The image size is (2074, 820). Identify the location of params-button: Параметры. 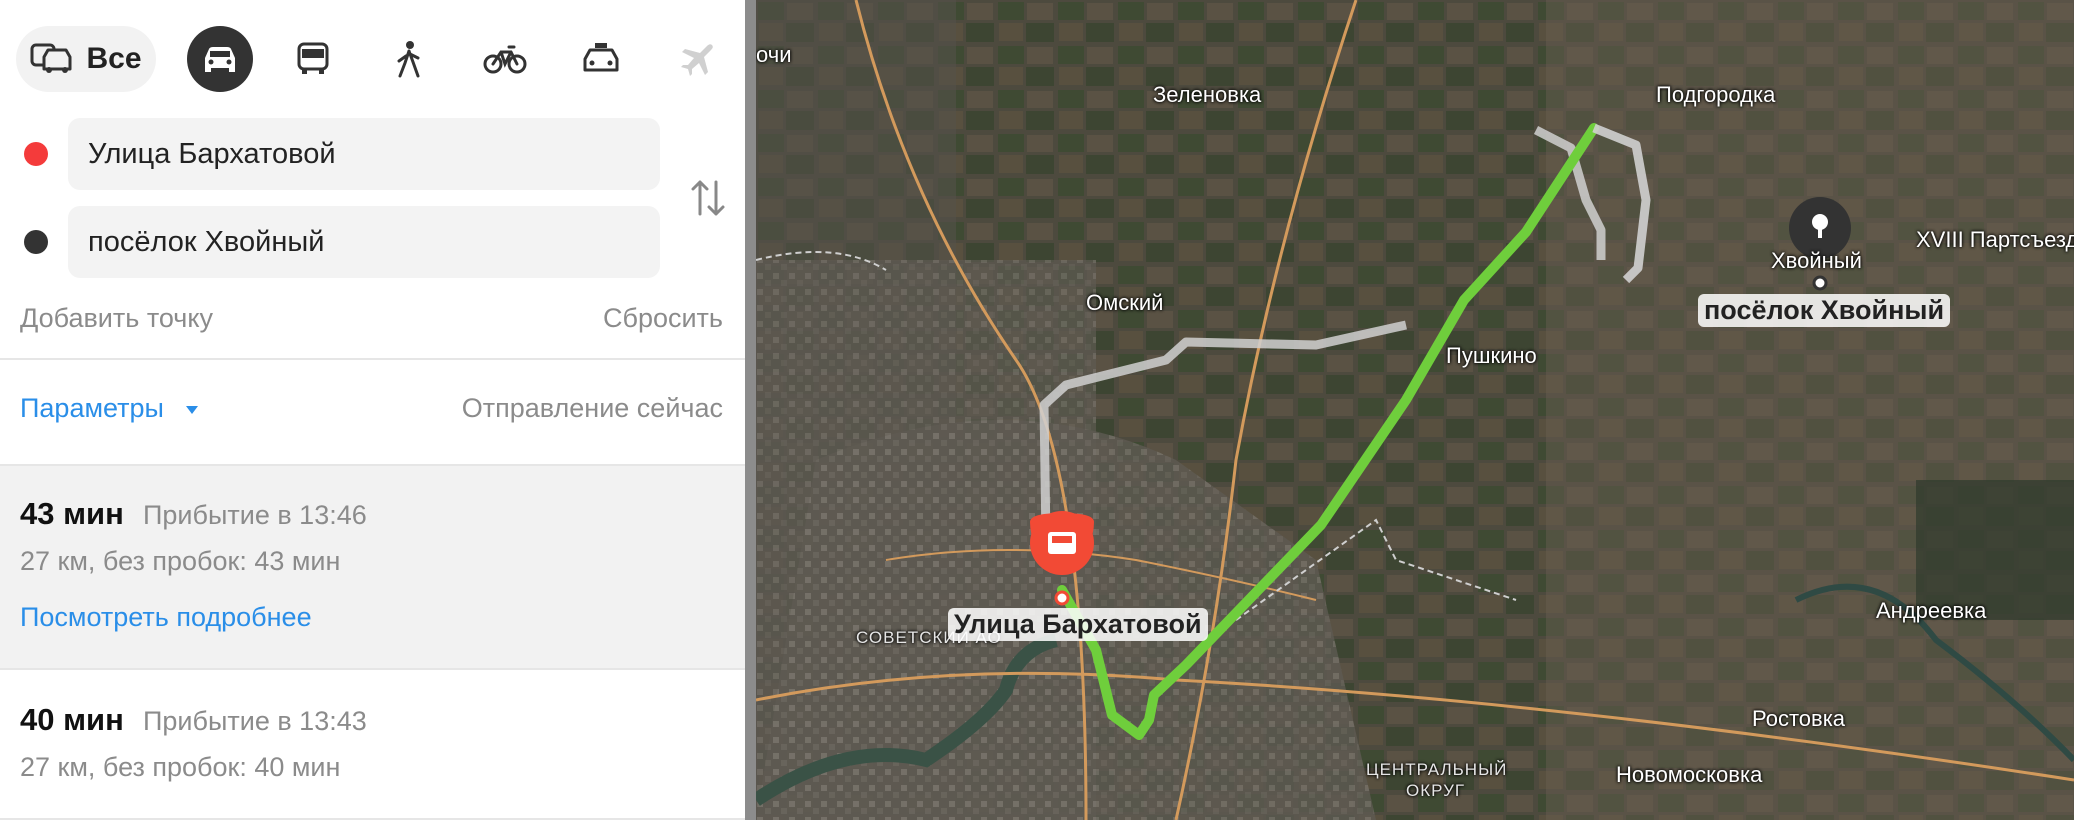
(109, 408).